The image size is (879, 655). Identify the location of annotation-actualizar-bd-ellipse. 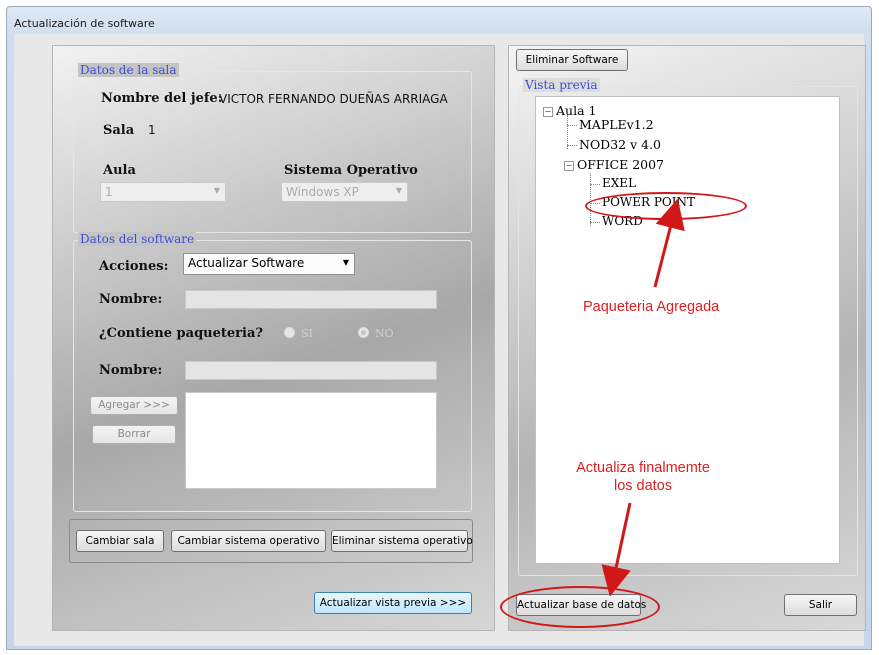
(580, 607).